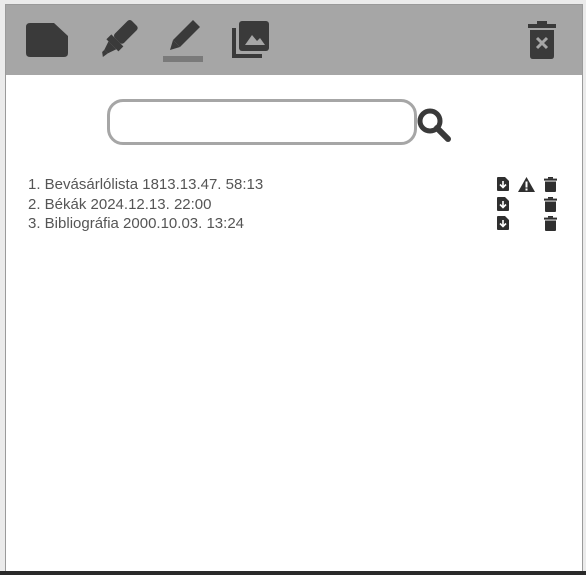 Image resolution: width=586 pixels, height=575 pixels. What do you see at coordinates (434, 125) in the screenshot?
I see `search-icon` at bounding box center [434, 125].